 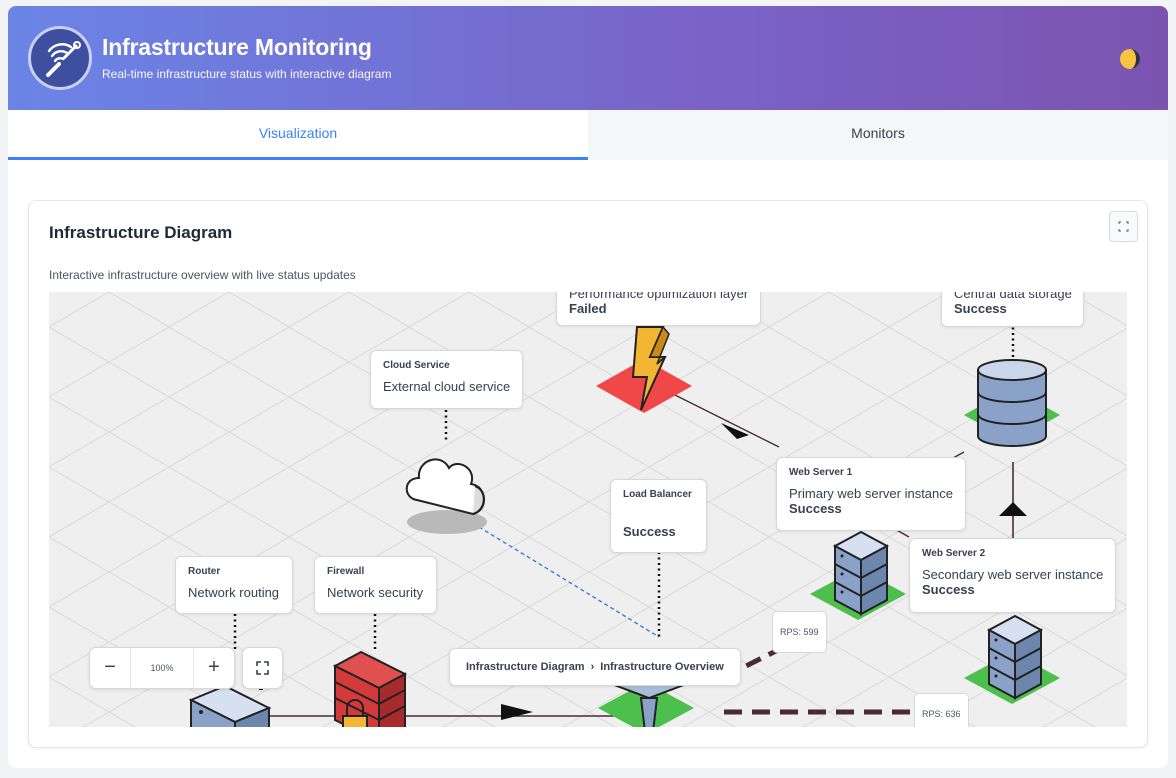 I want to click on app-title: Infrastructure Monitoring, so click(x=237, y=47).